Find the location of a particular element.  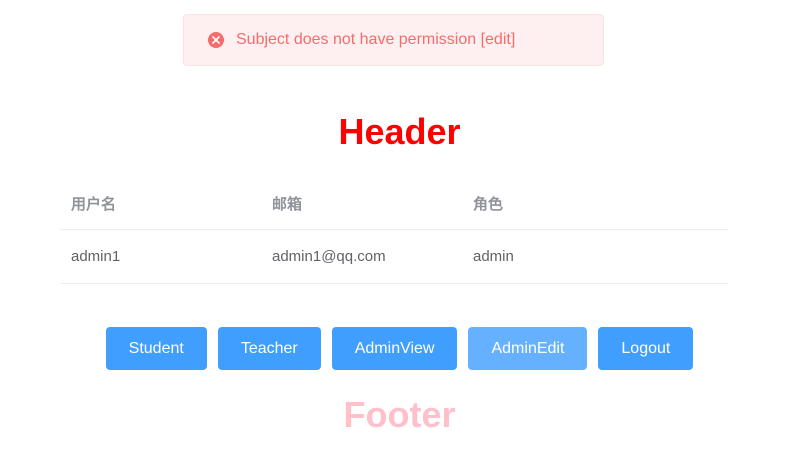

admin-view-button: AdminView is located at coordinates (394, 348).